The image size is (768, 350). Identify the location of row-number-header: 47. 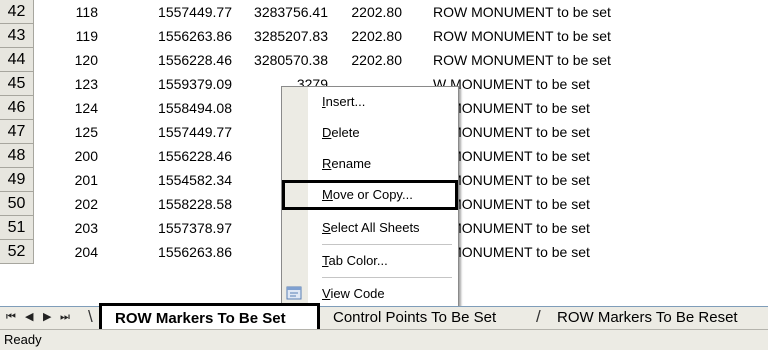
(17, 132).